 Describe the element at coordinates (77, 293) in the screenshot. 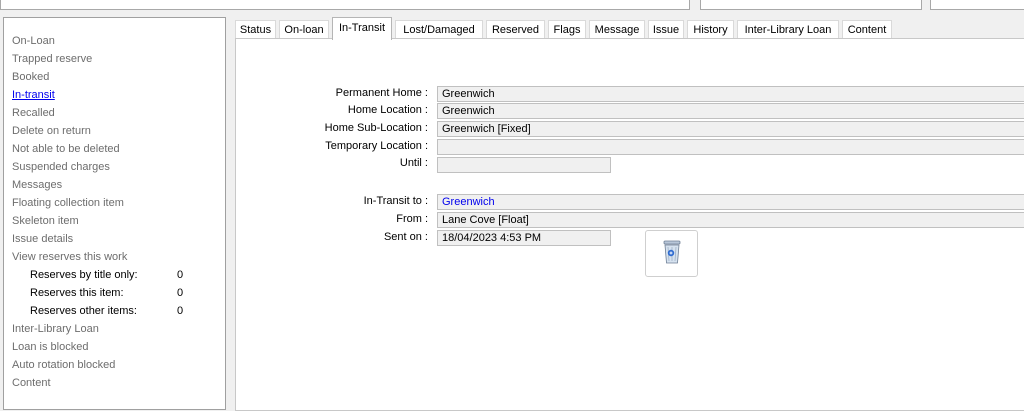

I see `reserves-this-item-label: Reserves this item:` at that location.